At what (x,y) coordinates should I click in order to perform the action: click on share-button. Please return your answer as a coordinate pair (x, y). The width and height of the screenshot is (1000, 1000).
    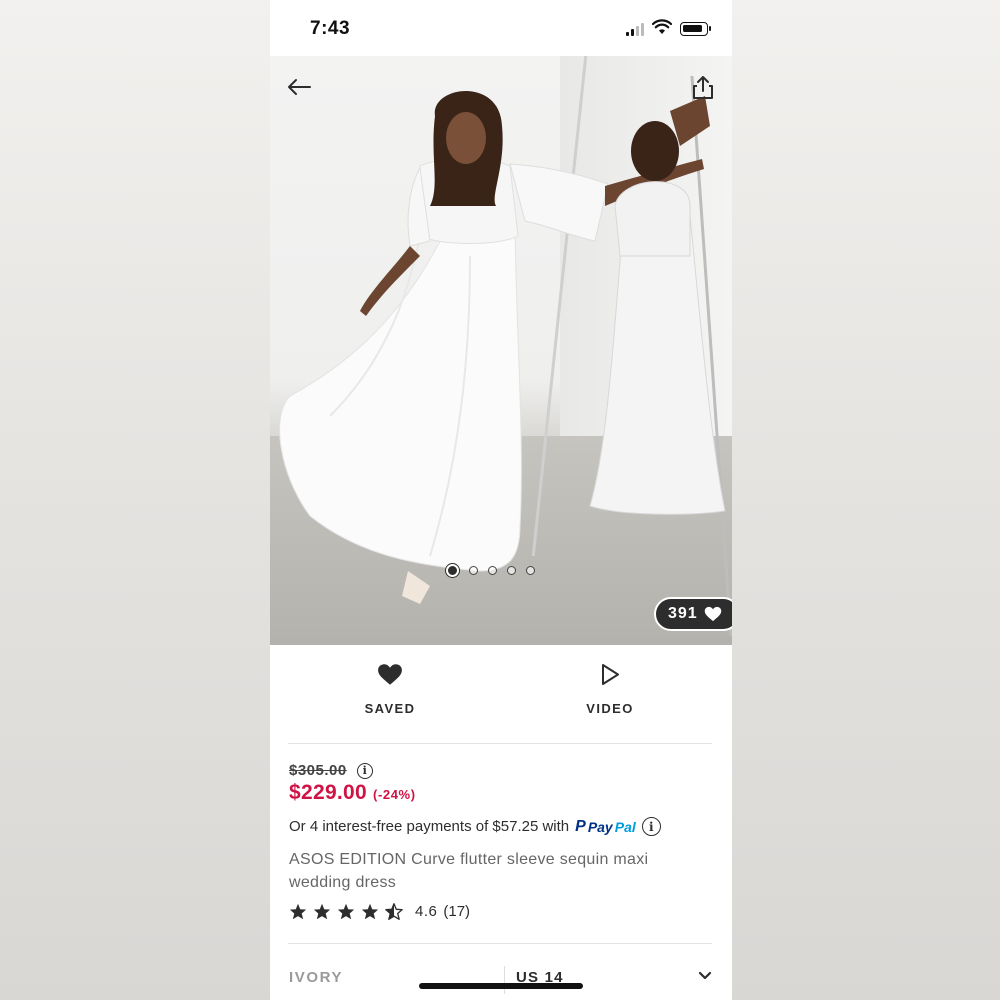
    Looking at the image, I should click on (703, 87).